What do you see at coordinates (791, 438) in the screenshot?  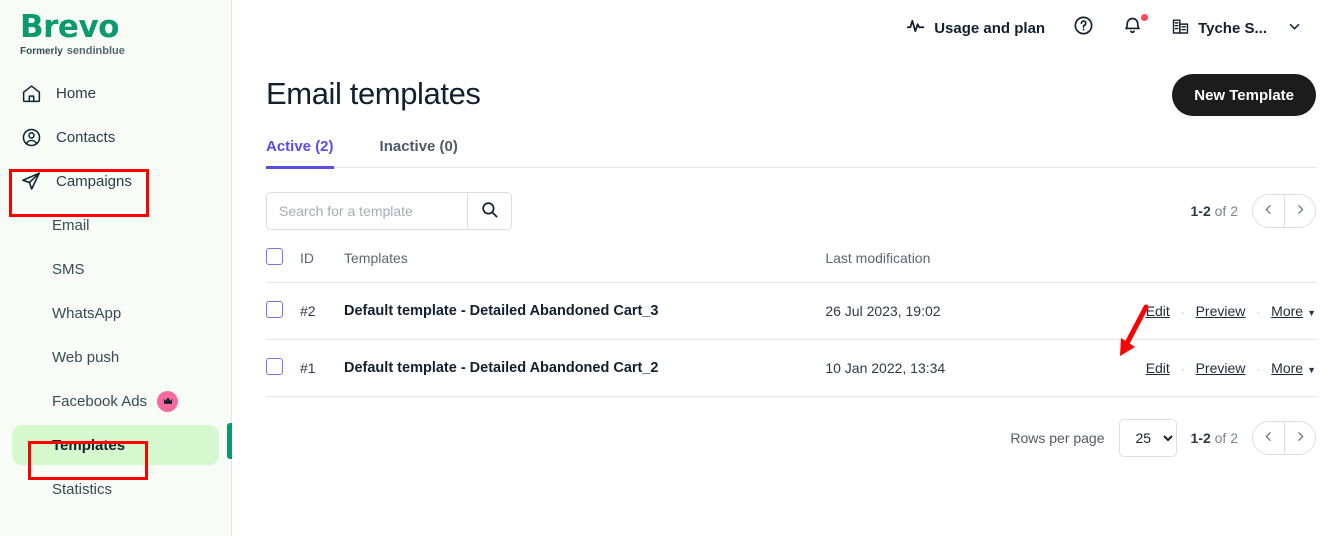 I see `table-footer: Rows per page 25 1-2 of 2` at bounding box center [791, 438].